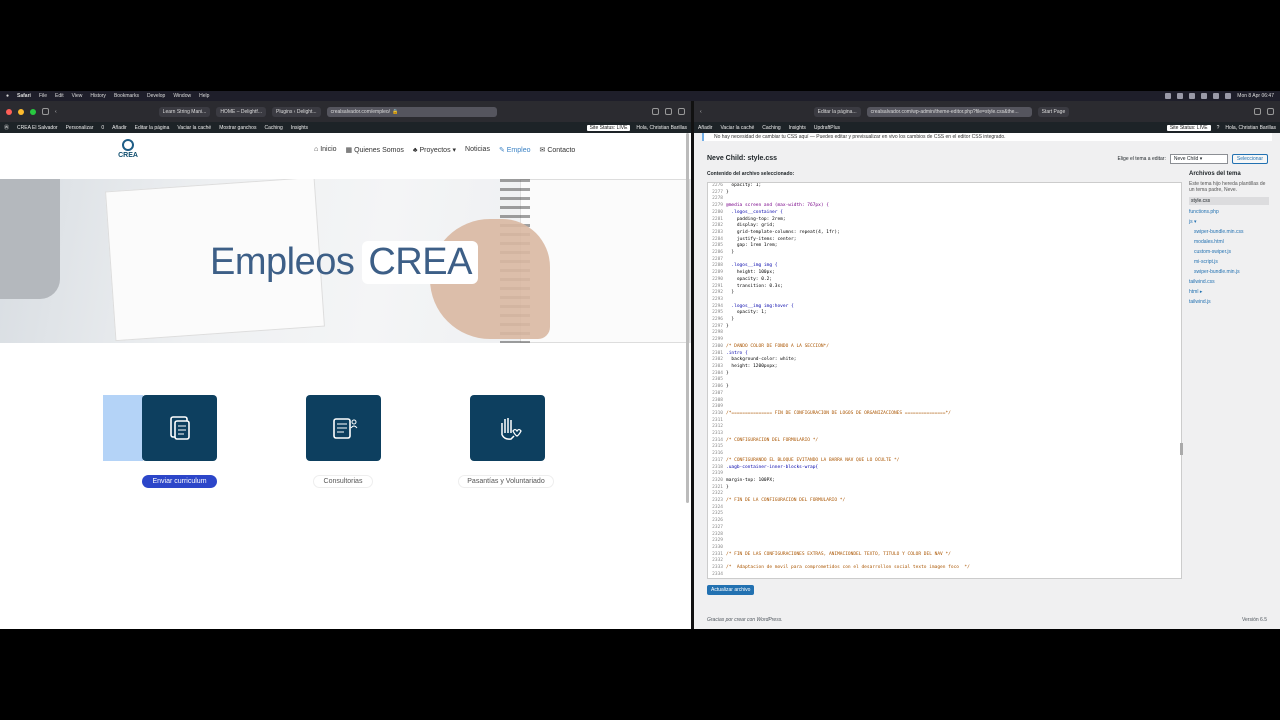 Image resolution: width=1280 pixels, height=720 pixels. I want to click on curriculum-card, so click(179, 428).